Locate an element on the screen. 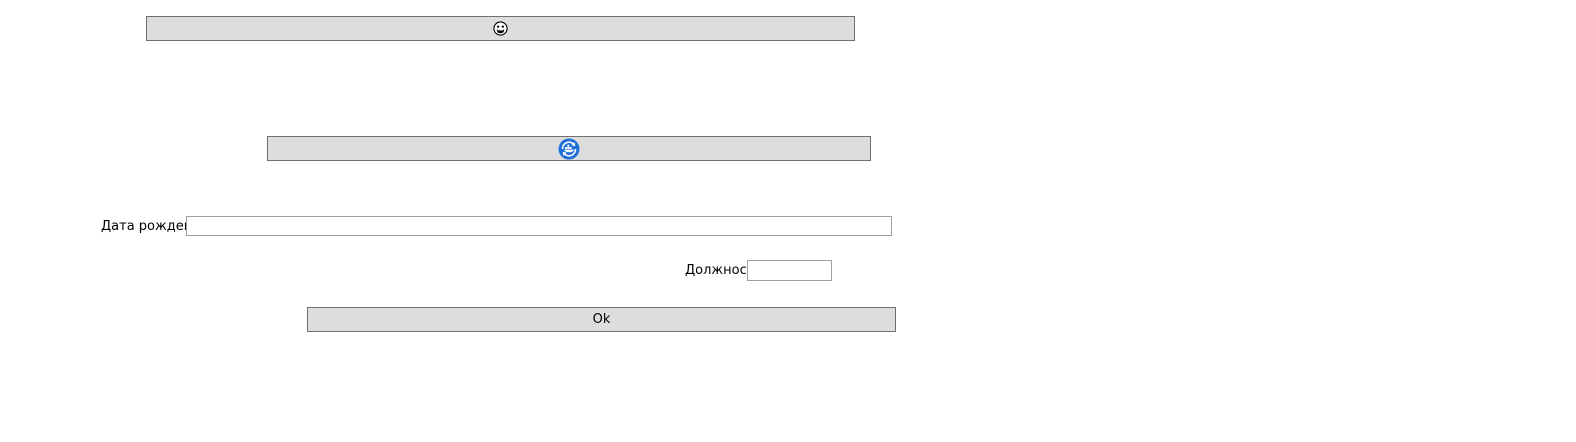 This screenshot has width=1576, height=442. refresh-button is located at coordinates (569, 148).